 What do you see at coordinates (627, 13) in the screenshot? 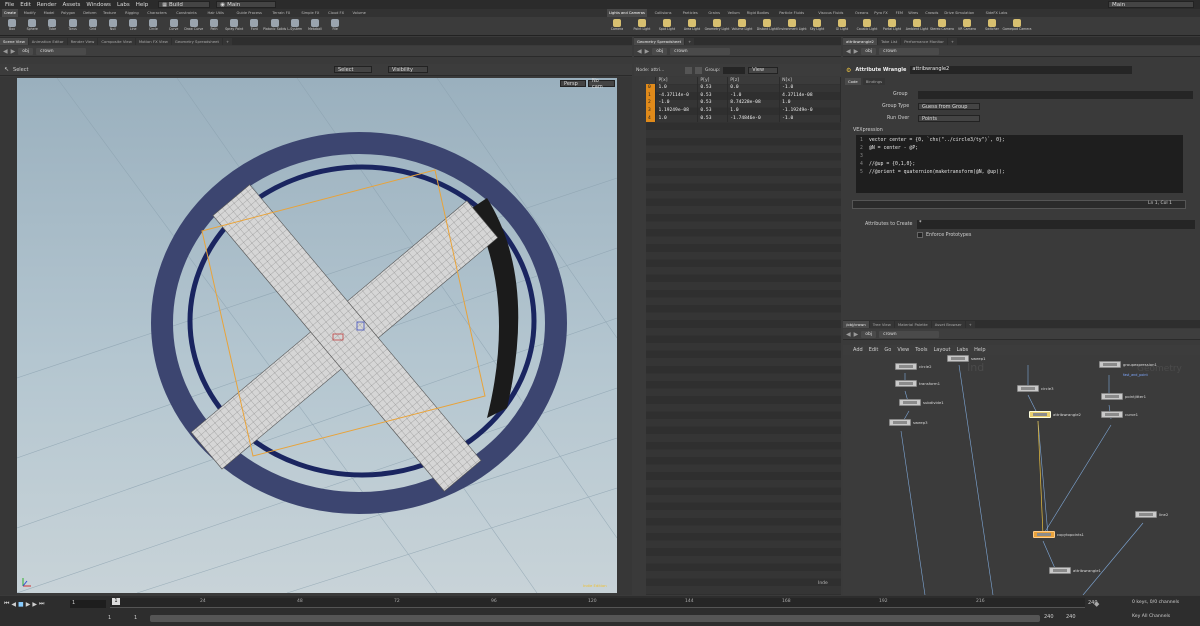
I see `shelf-tab-right-0: Lights and Cameras` at bounding box center [627, 13].